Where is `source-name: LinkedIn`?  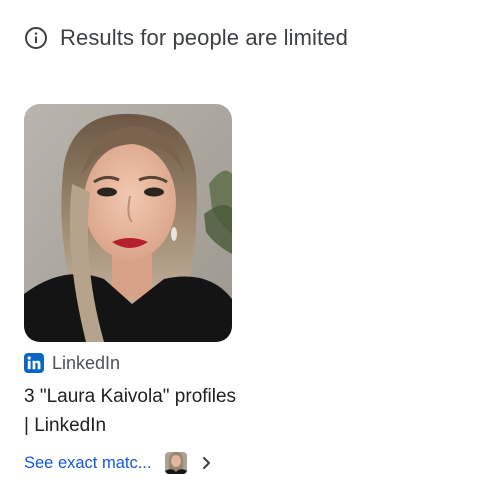 source-name: LinkedIn is located at coordinates (86, 362).